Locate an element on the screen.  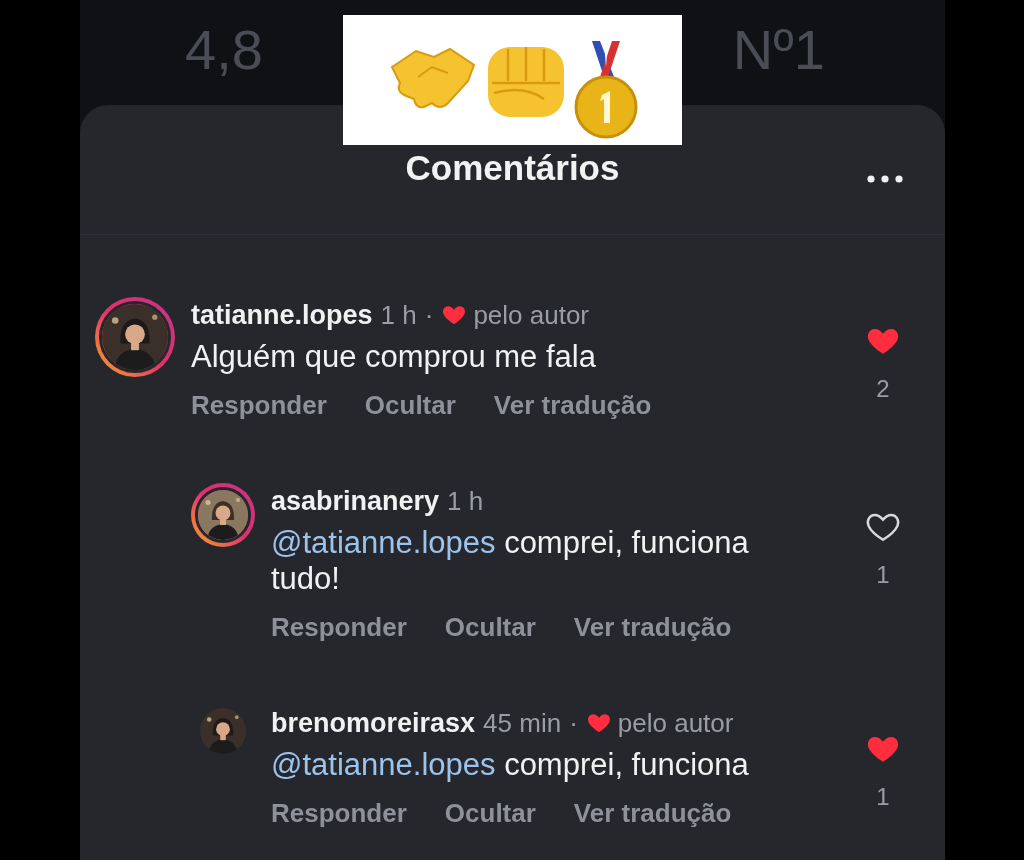
more-icon is located at coordinates (885, 179).